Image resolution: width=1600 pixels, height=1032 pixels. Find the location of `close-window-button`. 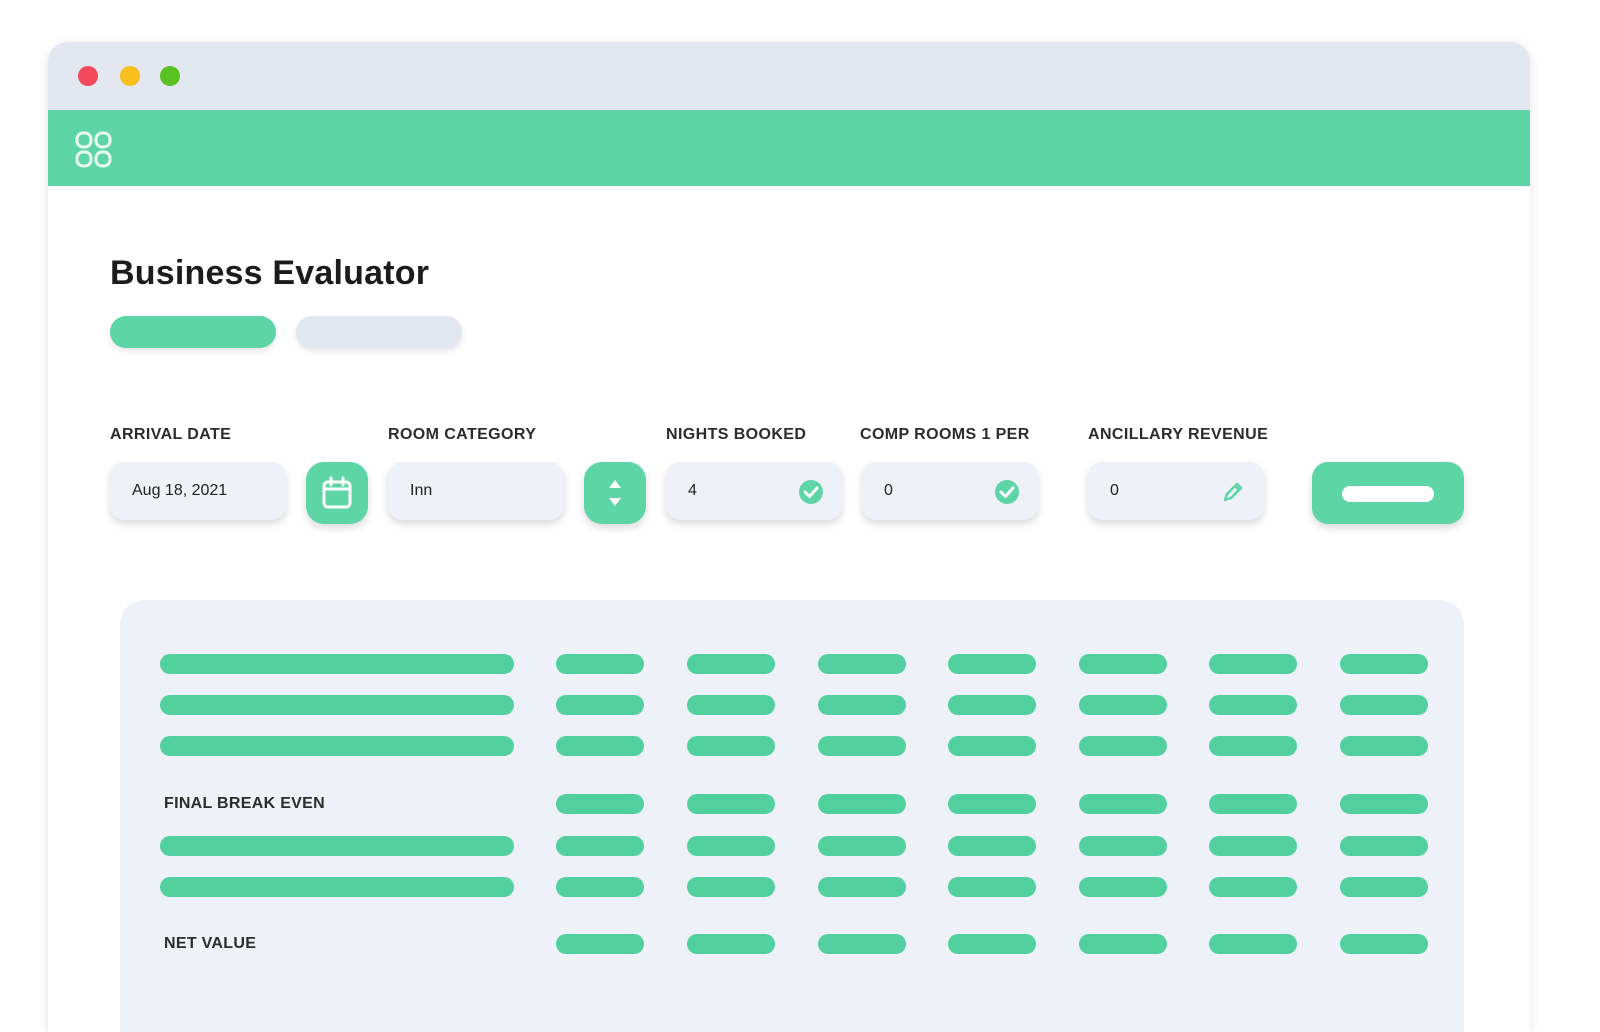

close-window-button is located at coordinates (88, 76).